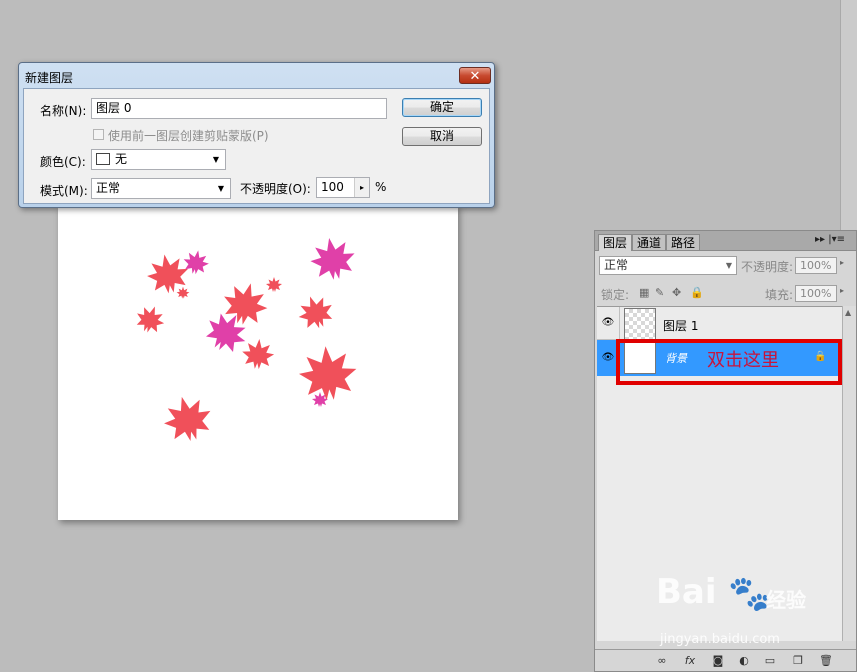  What do you see at coordinates (188, 136) in the screenshot?
I see `clip-mask-label: 使用前一图层创建剪贴蒙版(P)` at bounding box center [188, 136].